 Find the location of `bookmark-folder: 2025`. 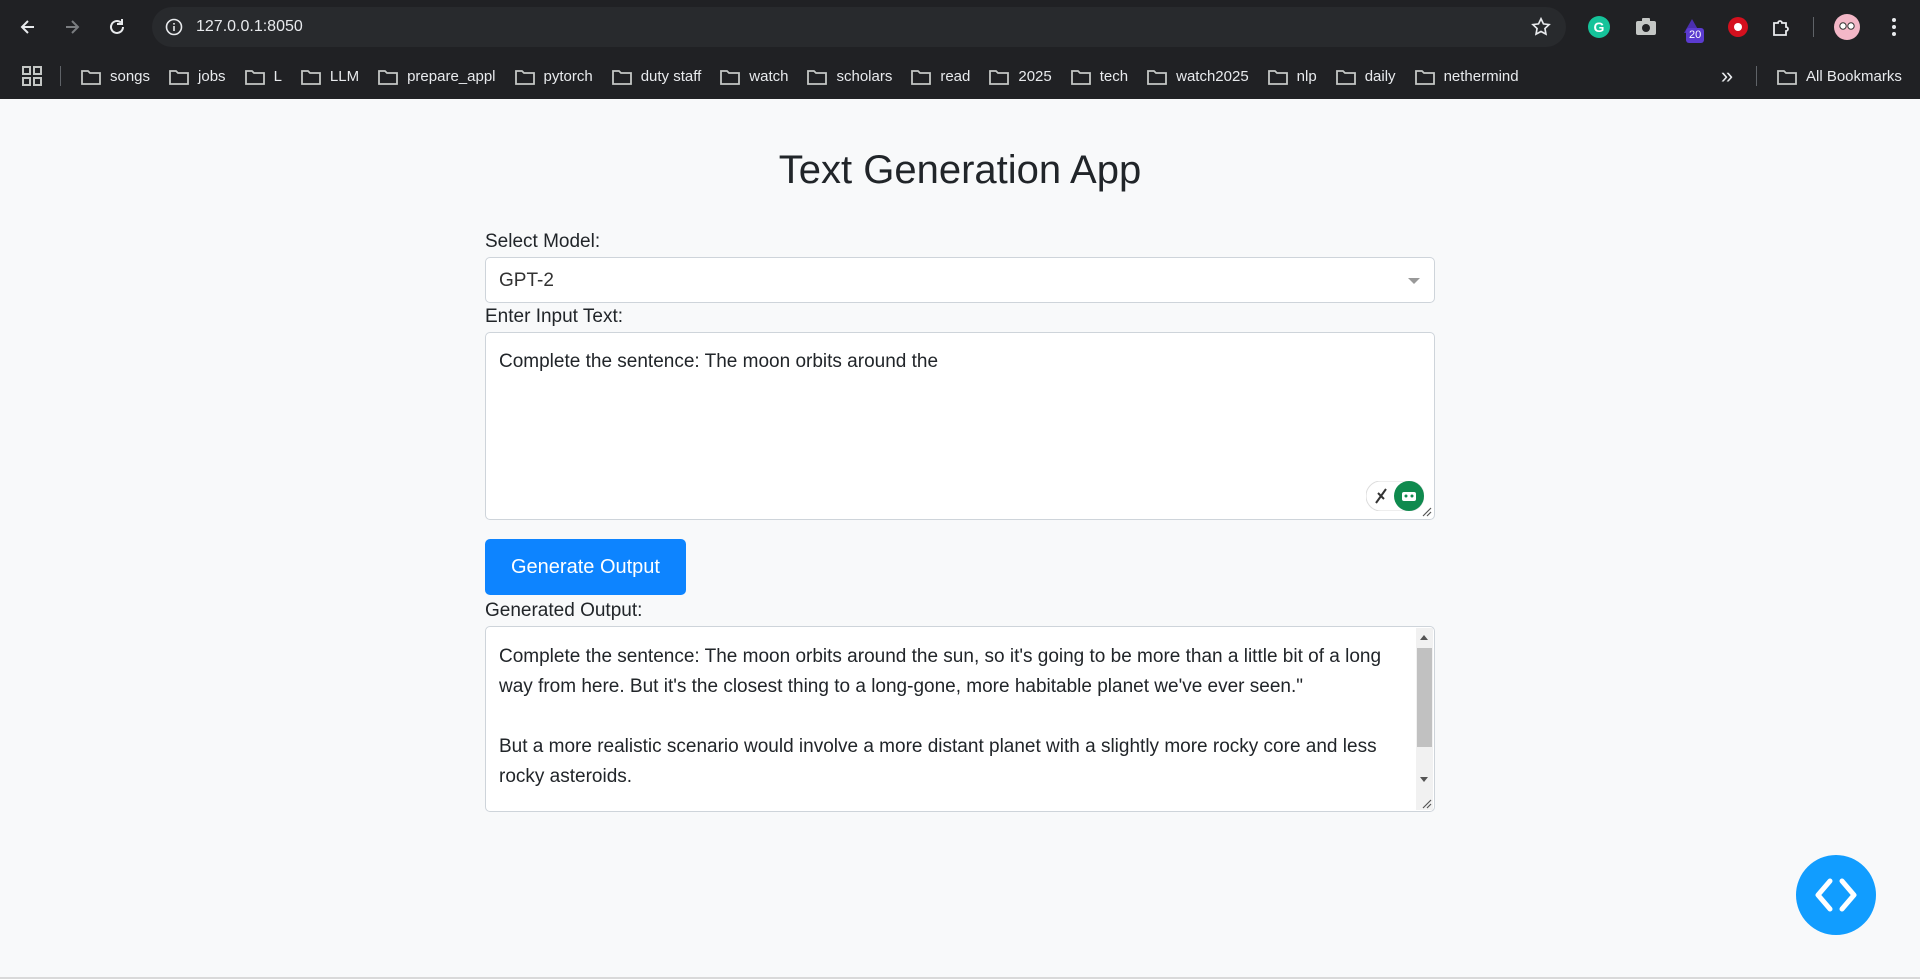

bookmark-folder: 2025 is located at coordinates (1023, 77).